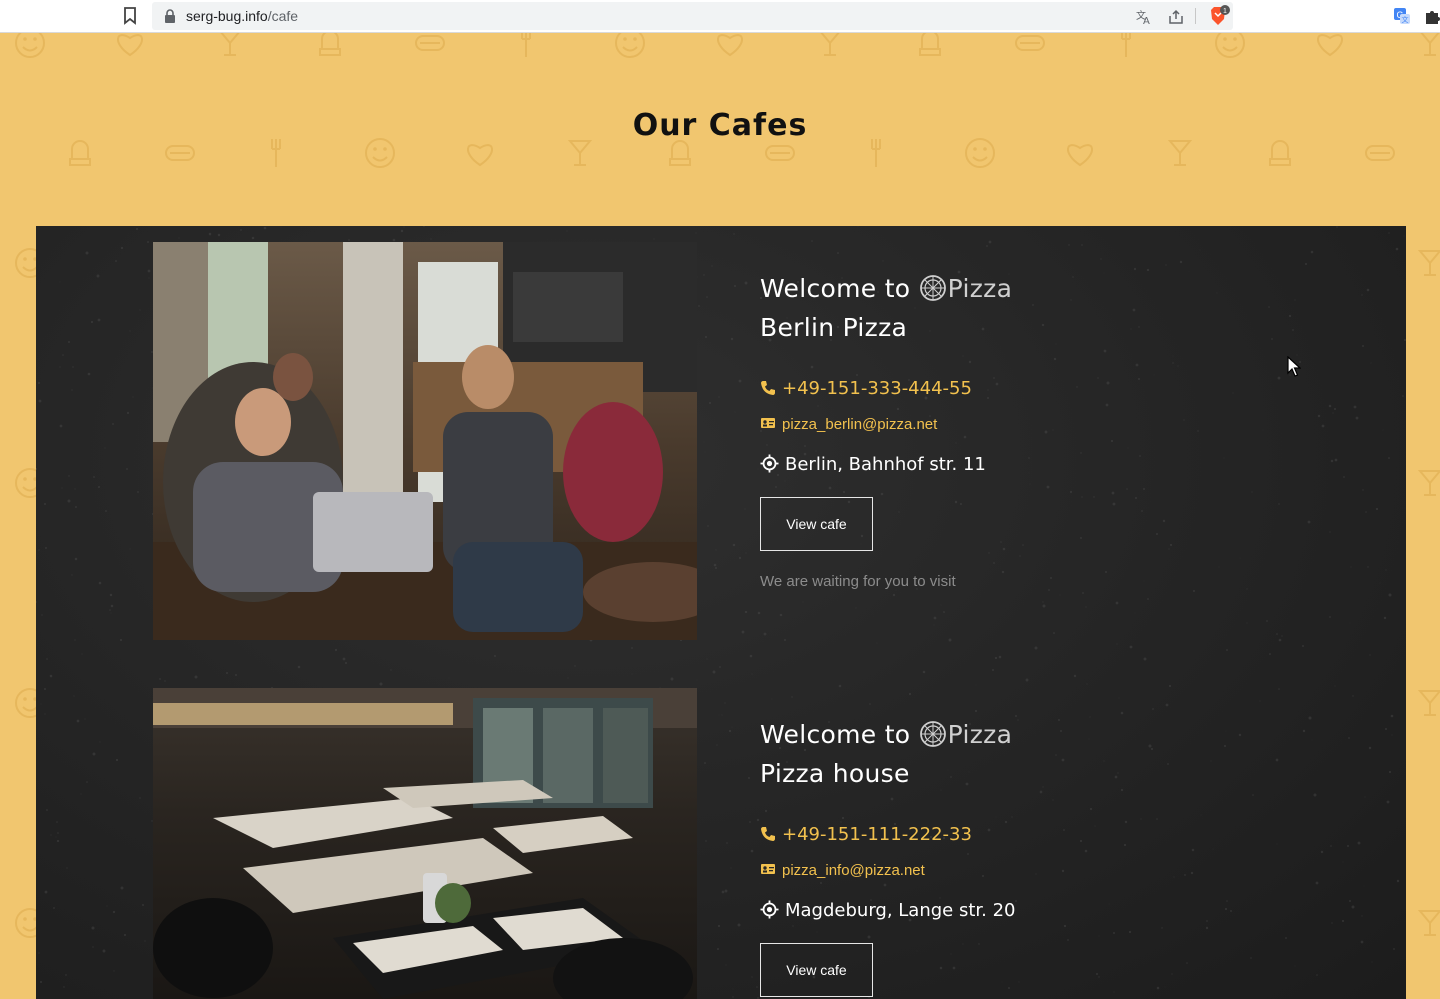 Image resolution: width=1440 pixels, height=999 pixels. I want to click on cafe-heading: Welcome to Pizza Berlin Pizza, so click(1040, 308).